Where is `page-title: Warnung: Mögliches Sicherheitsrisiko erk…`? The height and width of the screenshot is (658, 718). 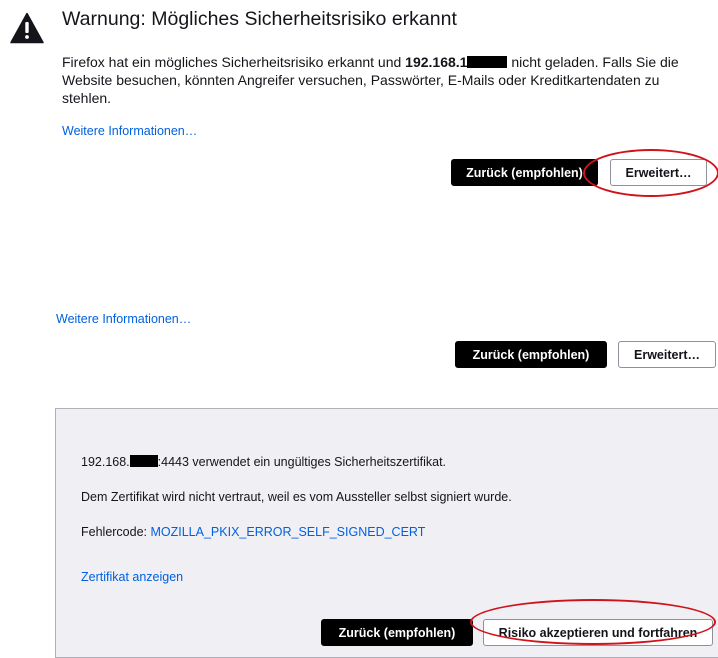 page-title: Warnung: Mögliches Sicherheitsrisiko erk… is located at coordinates (259, 19).